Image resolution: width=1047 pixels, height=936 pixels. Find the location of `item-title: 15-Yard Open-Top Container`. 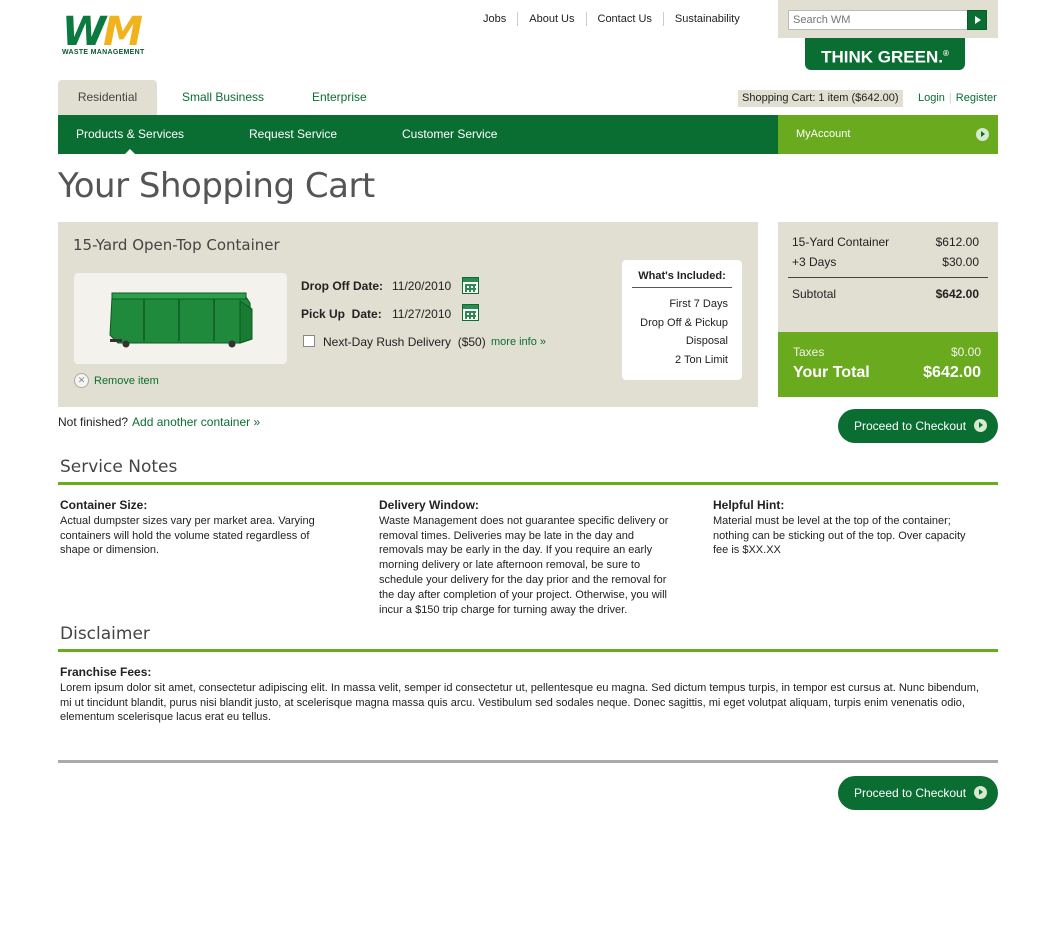

item-title: 15-Yard Open-Top Container is located at coordinates (176, 245).